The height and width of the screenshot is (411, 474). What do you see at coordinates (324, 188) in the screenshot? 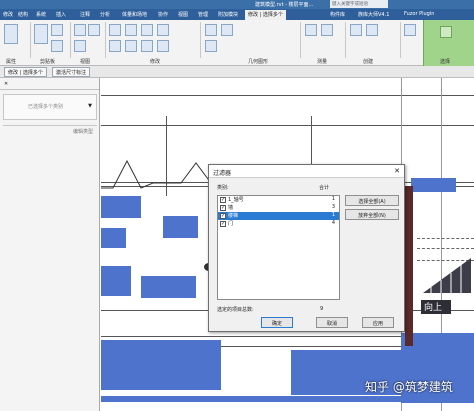
I see `total-header: 合计` at bounding box center [324, 188].